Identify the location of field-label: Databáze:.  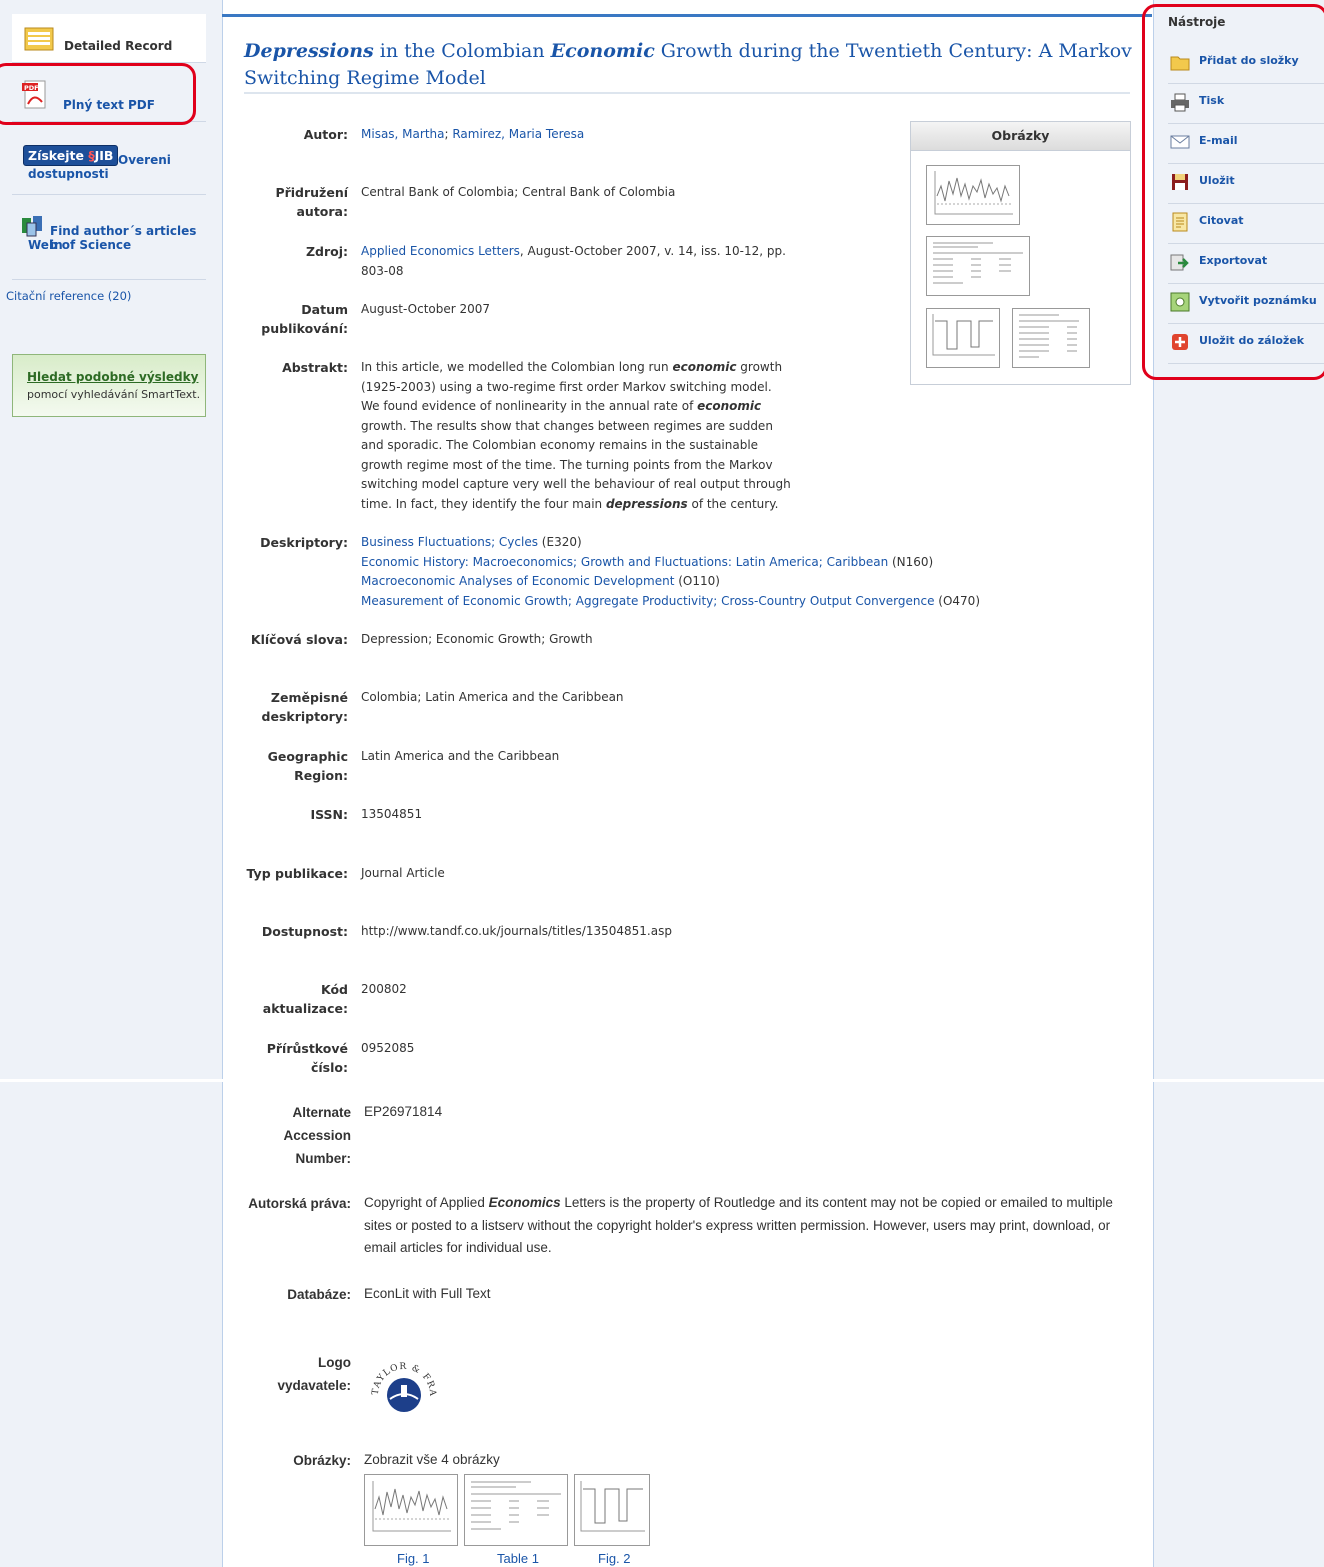
(319, 1294).